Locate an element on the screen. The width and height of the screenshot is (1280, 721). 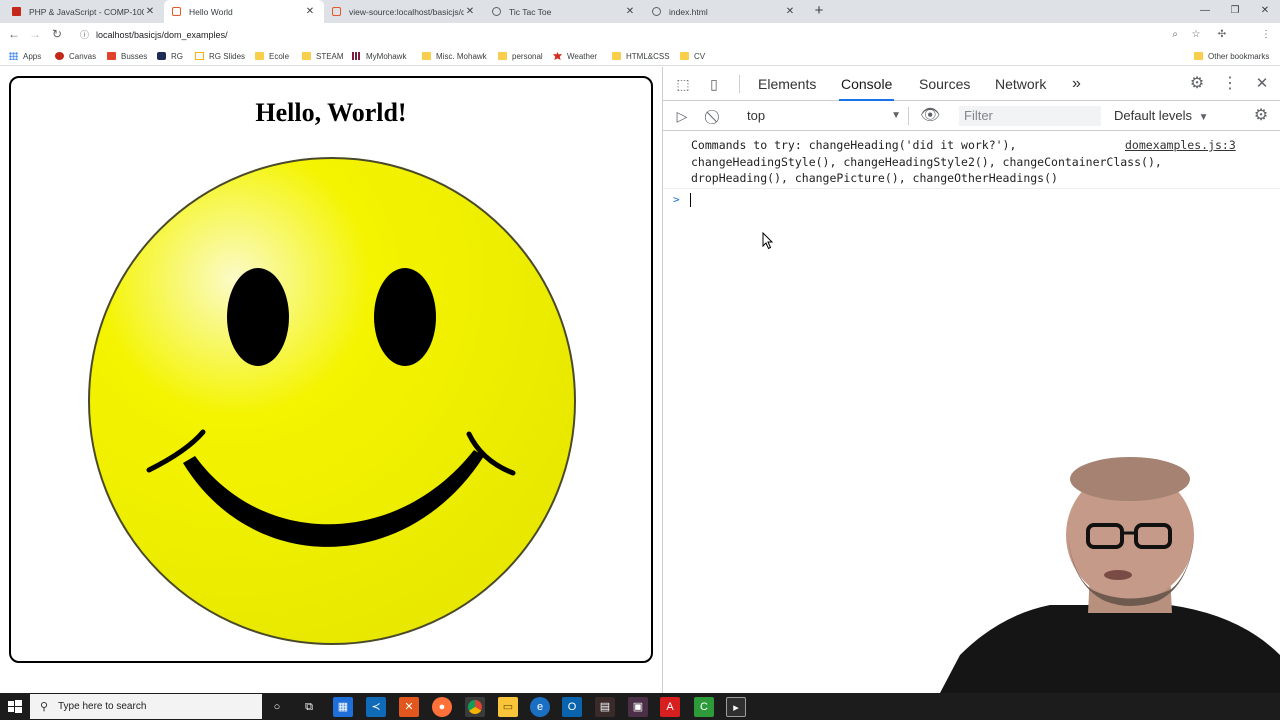
xampp-app-icon: ✕ is located at coordinates (409, 707).